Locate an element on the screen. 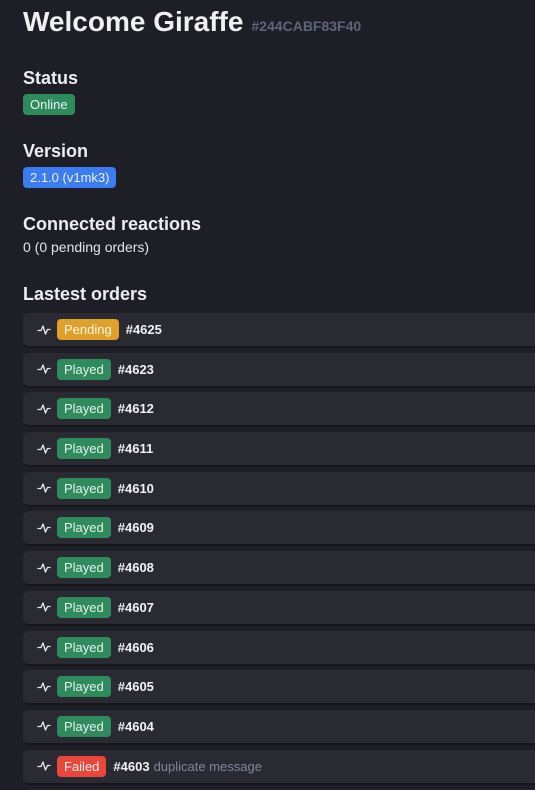 This screenshot has height=790, width=535. orders-heading: Lastest orders is located at coordinates (85, 294).